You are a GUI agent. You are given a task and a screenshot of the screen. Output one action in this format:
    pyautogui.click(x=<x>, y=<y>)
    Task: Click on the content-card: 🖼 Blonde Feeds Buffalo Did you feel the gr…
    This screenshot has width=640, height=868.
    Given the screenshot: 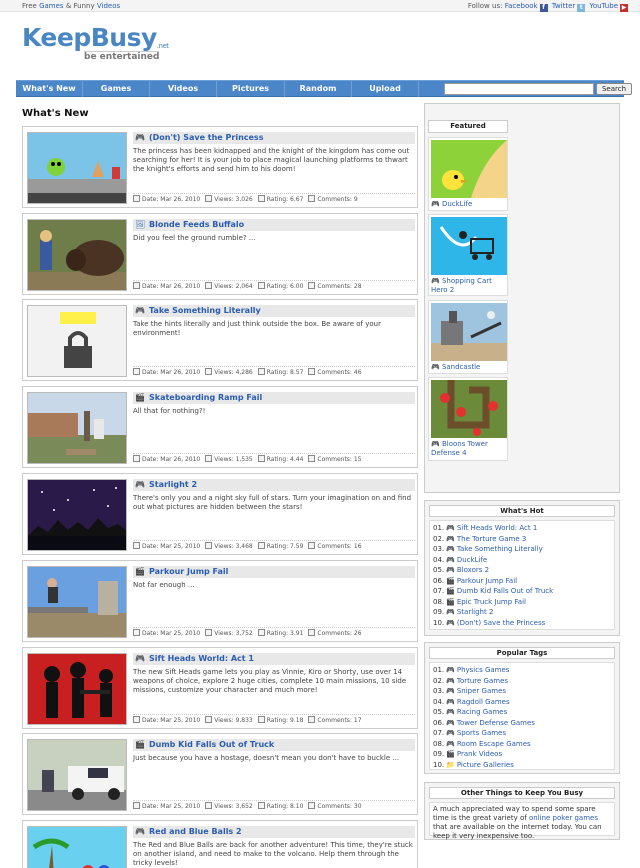 What is the action you would take?
    pyautogui.click(x=220, y=254)
    